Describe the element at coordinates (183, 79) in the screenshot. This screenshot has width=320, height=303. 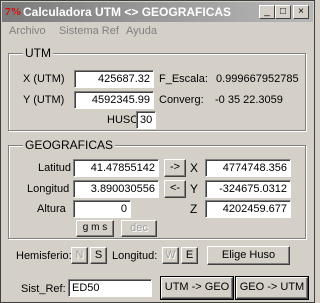
I see `f-escala-label: F_Escala:` at that location.